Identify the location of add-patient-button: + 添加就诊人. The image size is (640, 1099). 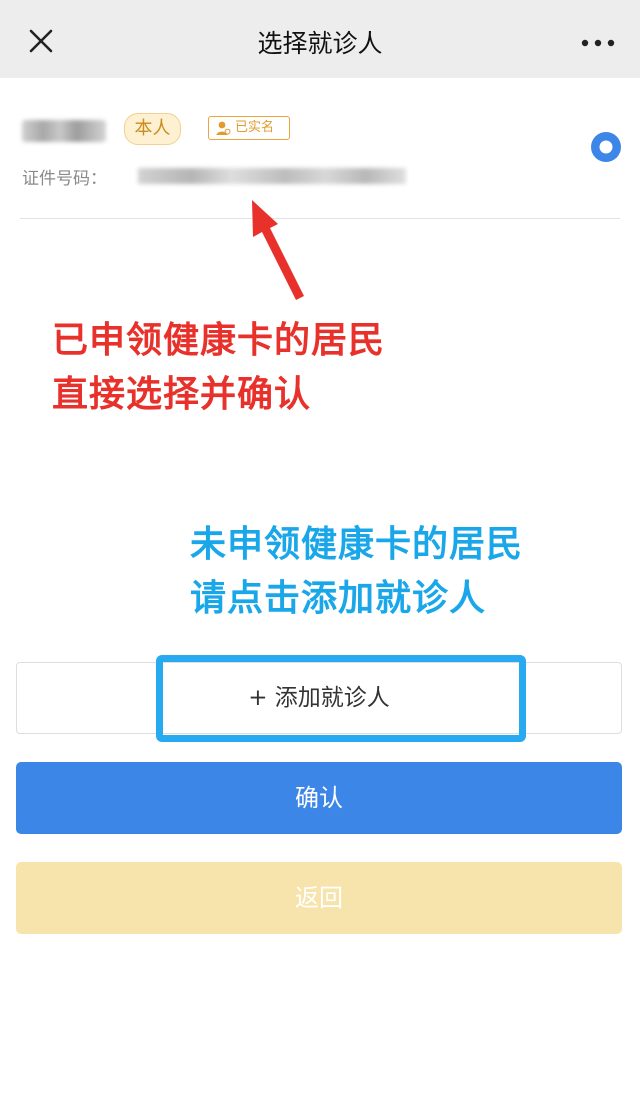
(319, 698).